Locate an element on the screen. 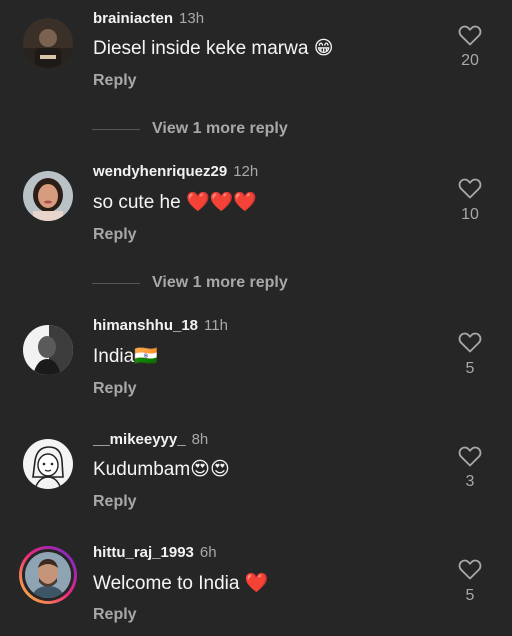 The width and height of the screenshot is (512, 636). timestamp: 11h is located at coordinates (216, 325).